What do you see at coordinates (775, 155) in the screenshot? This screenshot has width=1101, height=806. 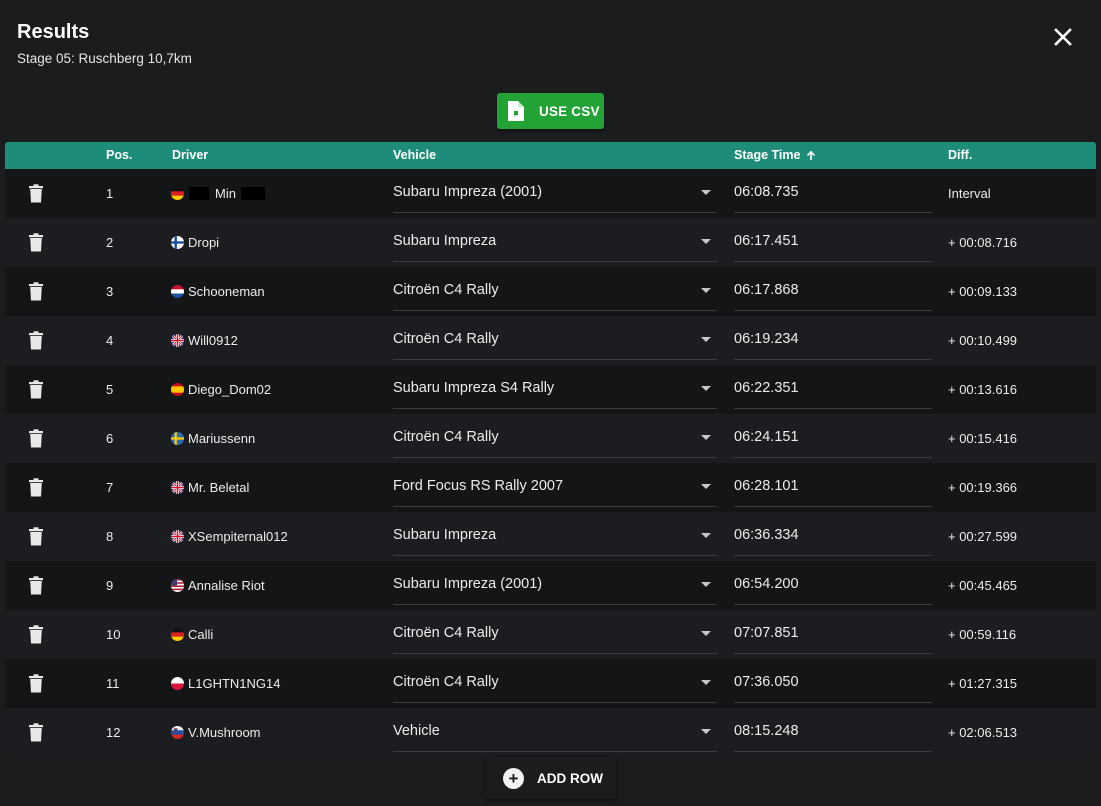 I see `column-header-stage-time: Stage Time` at bounding box center [775, 155].